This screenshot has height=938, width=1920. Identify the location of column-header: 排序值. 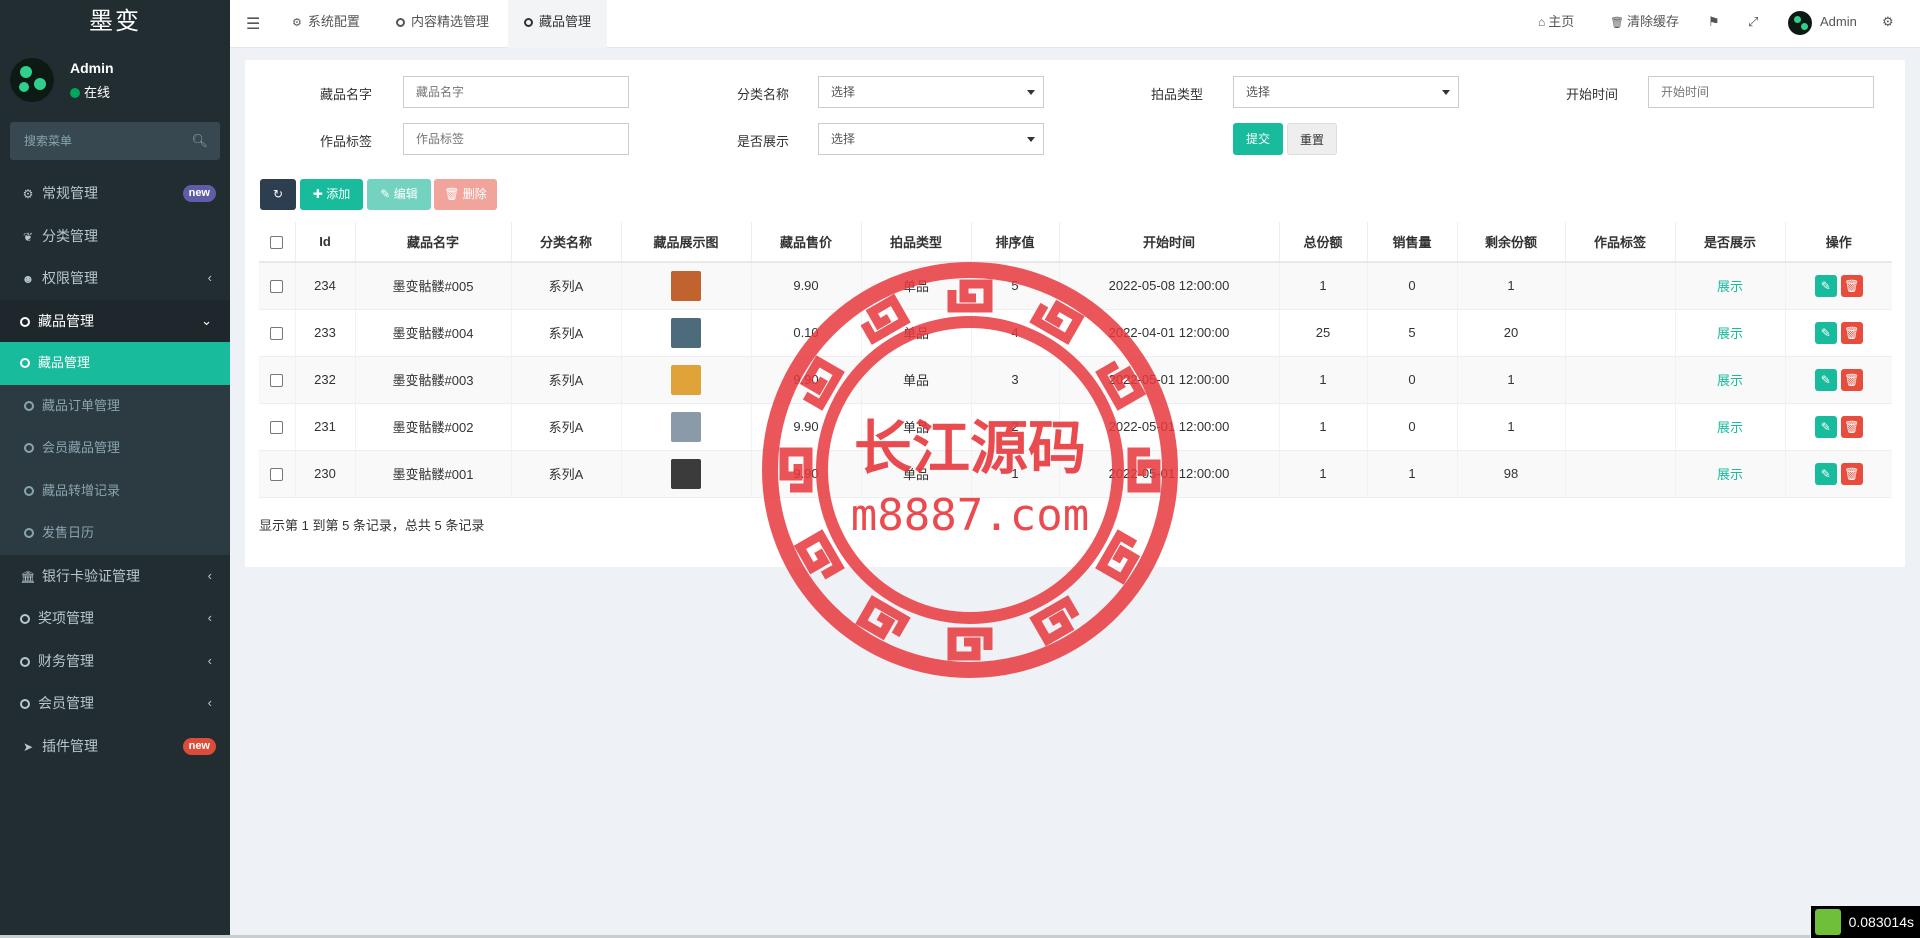
(1015, 242).